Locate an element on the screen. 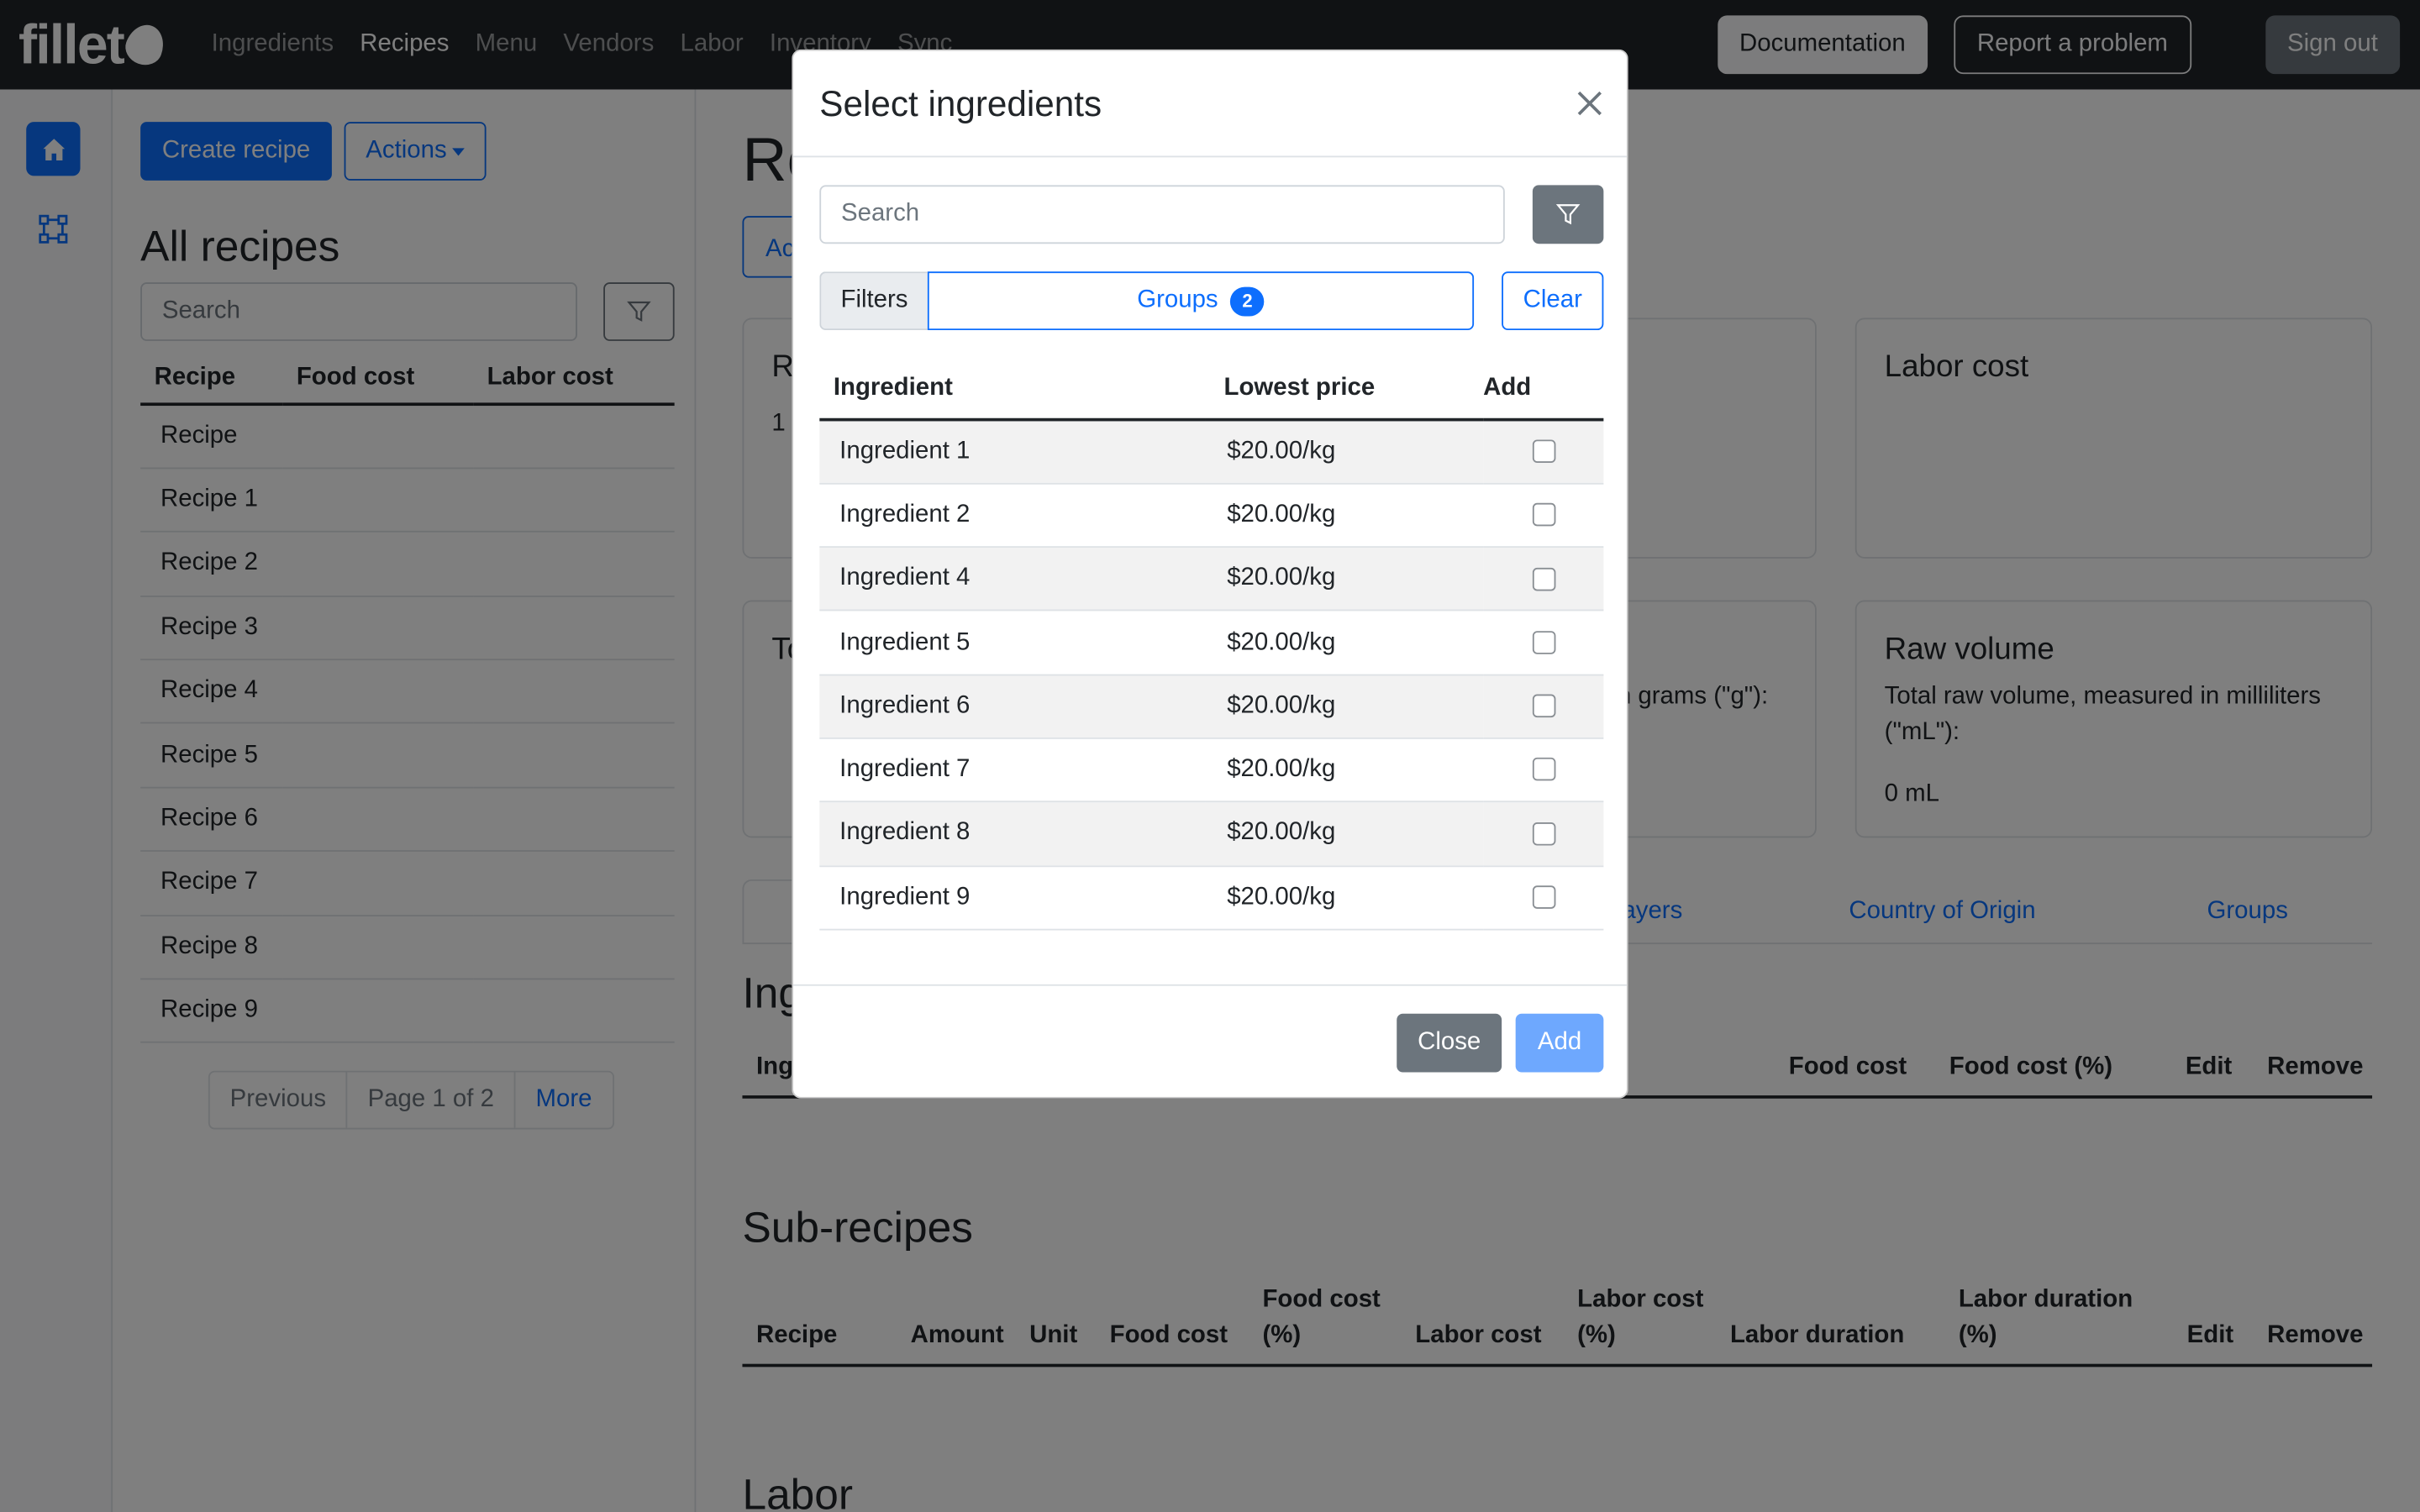 The height and width of the screenshot is (1512, 2420). table-row: Ingredient 2 $20.00/kg is located at coordinates (1211, 516).